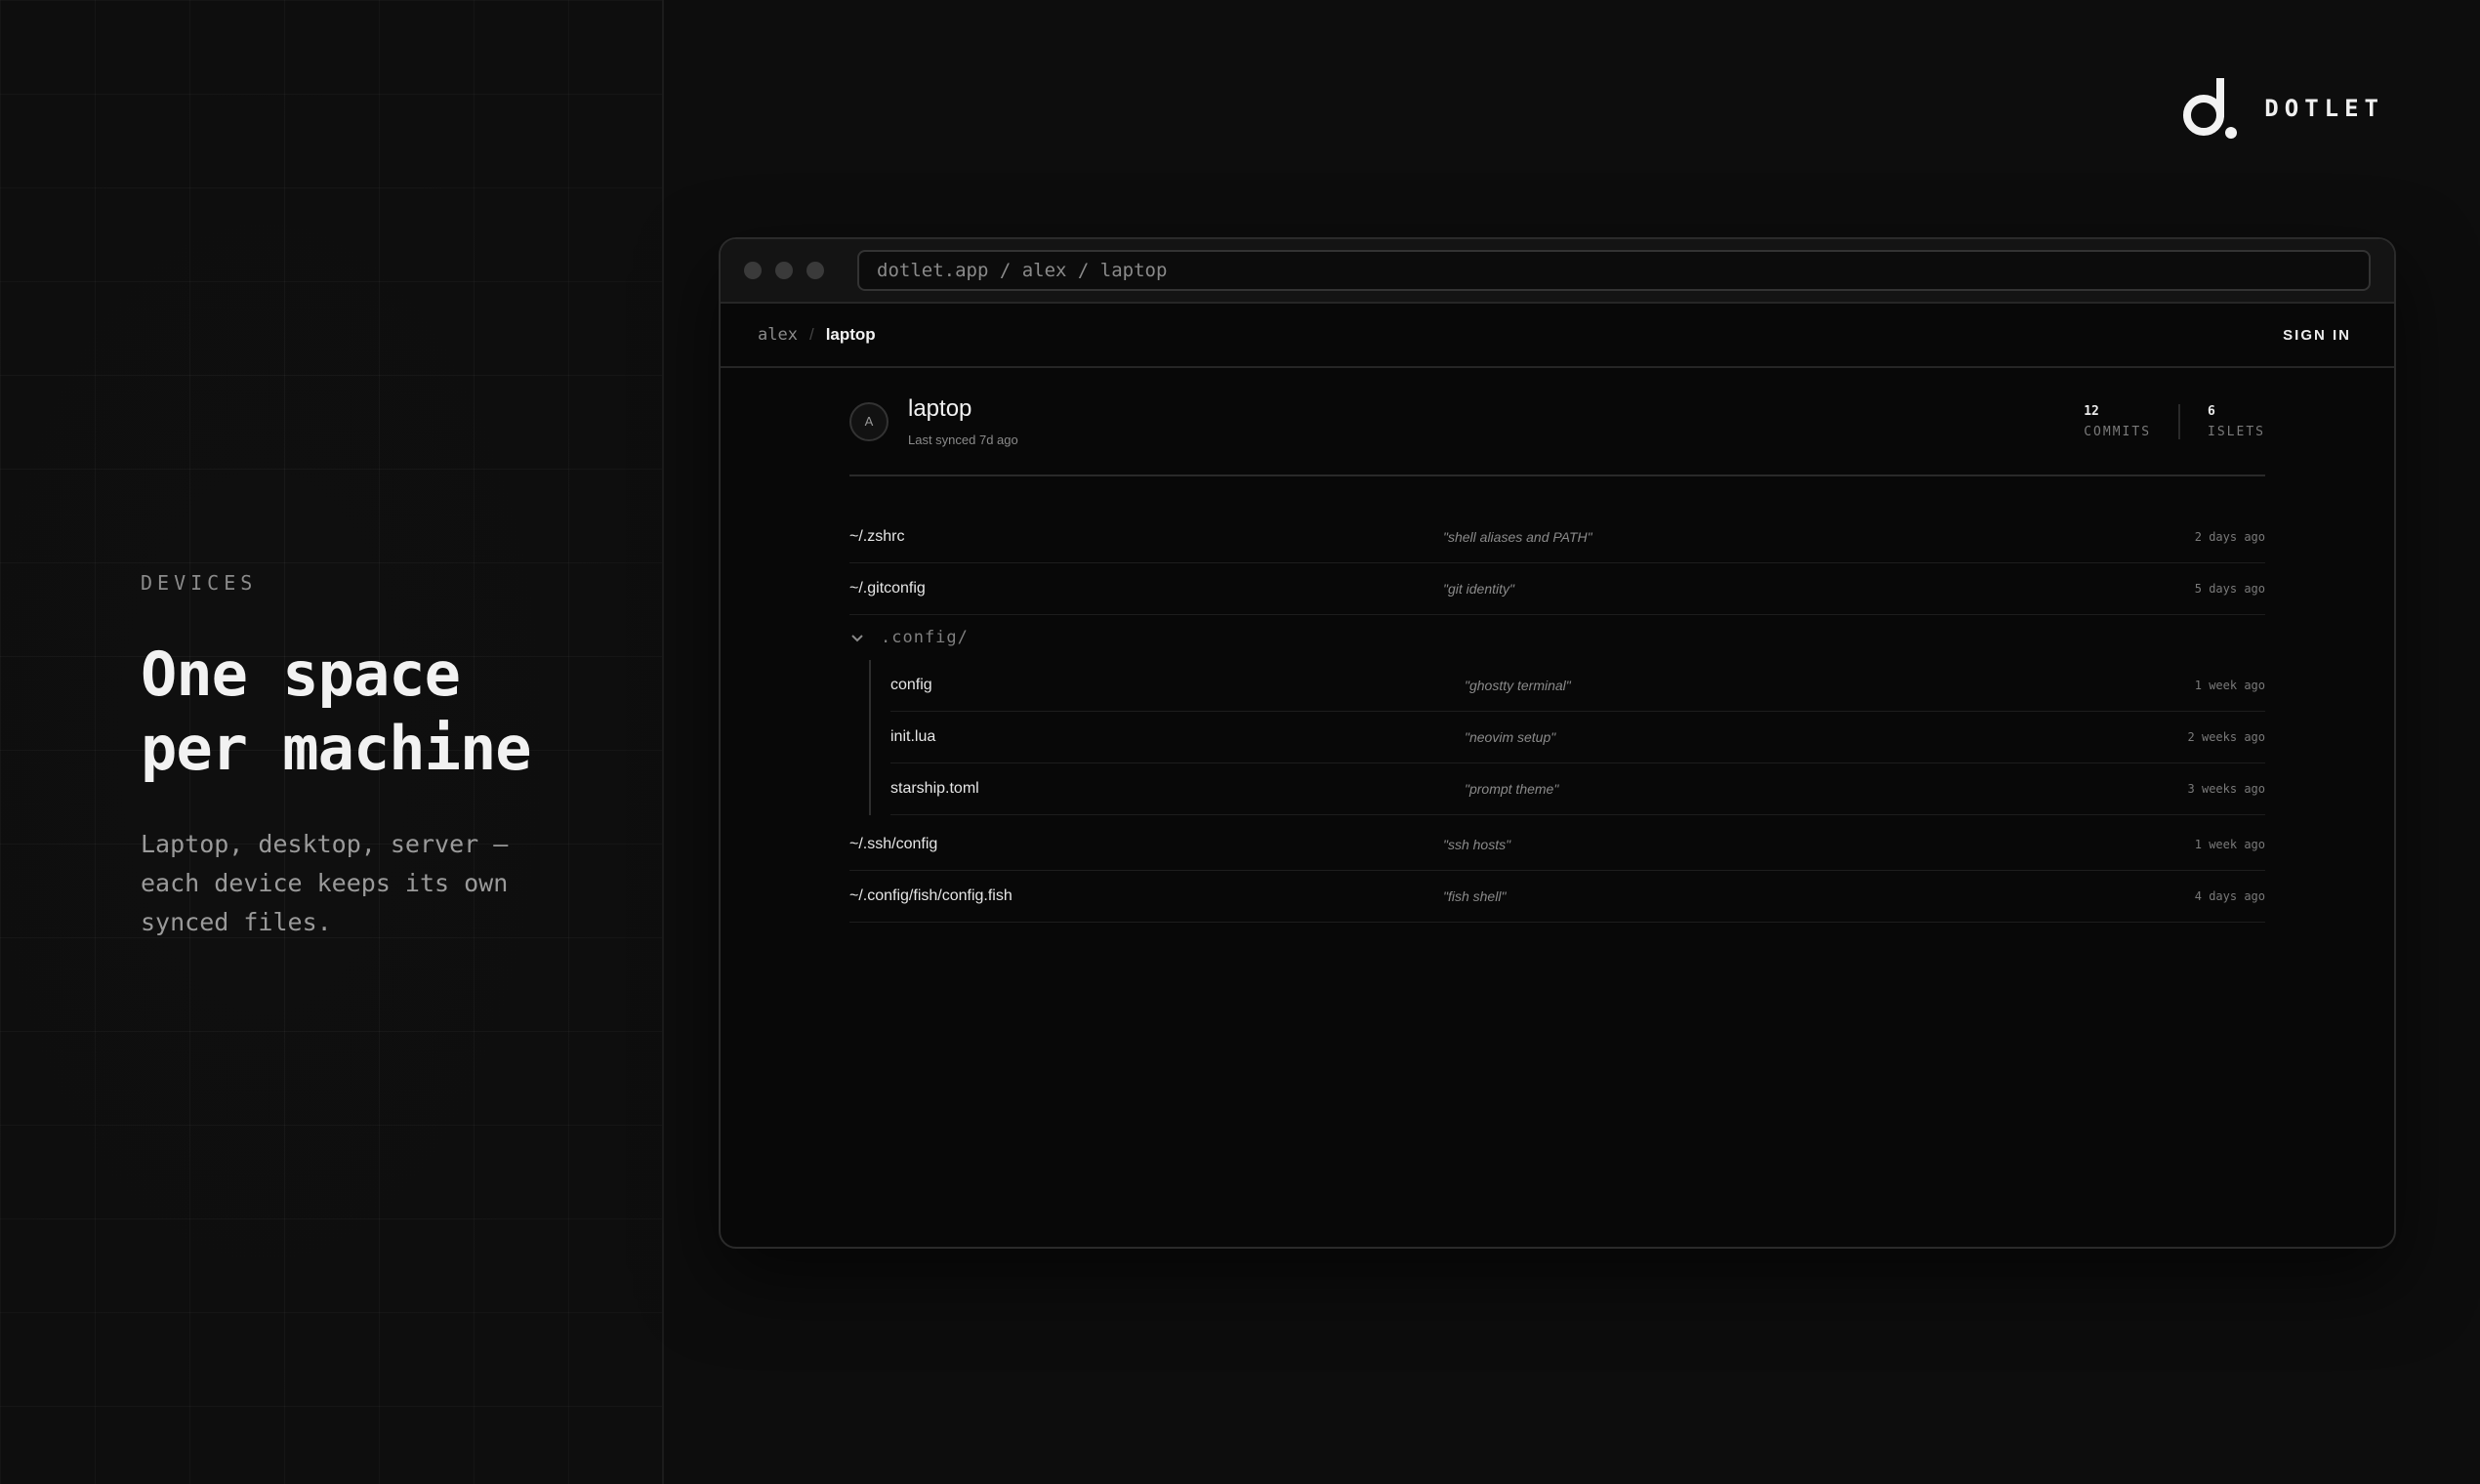 The height and width of the screenshot is (1484, 2480). Describe the element at coordinates (1557, 336) in the screenshot. I see `app-header: alex / laptop SIGN IN` at that location.